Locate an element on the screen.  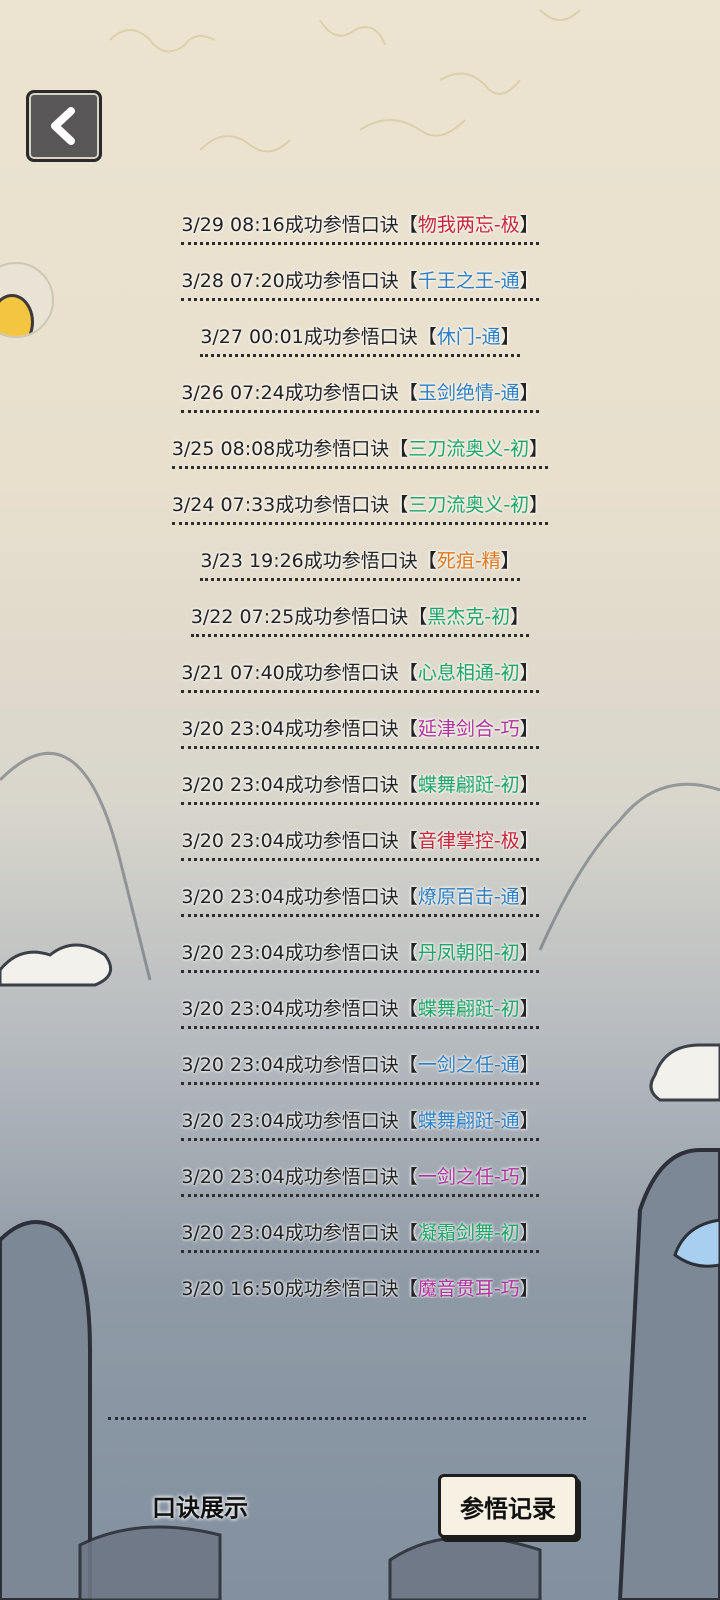
record-row: 3/23 19:26成功参悟口诀【死疽-精】 is located at coordinates (360, 562).